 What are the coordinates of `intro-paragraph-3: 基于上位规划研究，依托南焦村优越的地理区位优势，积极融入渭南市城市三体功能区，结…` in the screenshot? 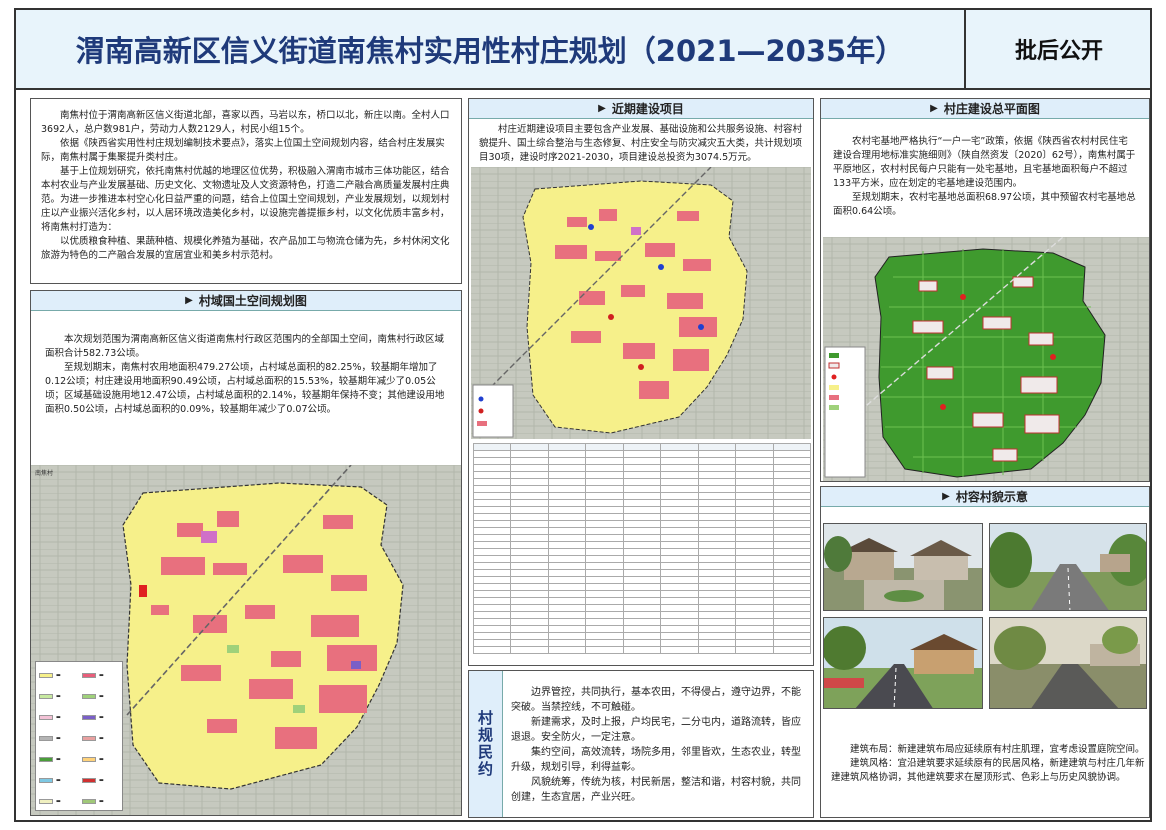 It's located at (245, 199).